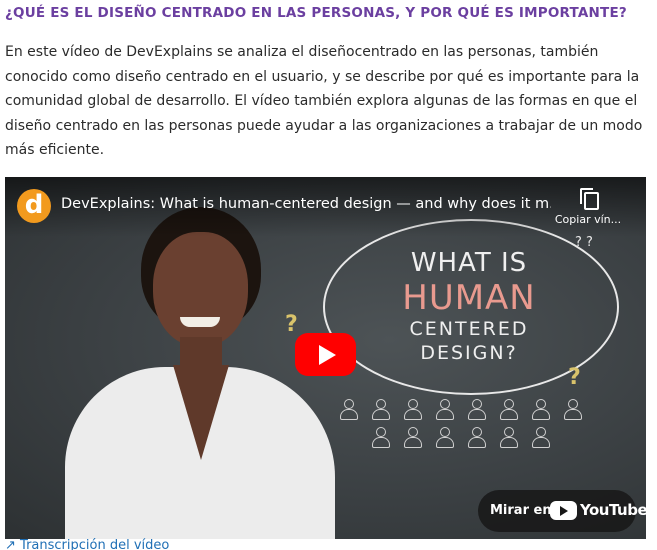 The image size is (657, 550). I want to click on external-link-icon: ↗, so click(10, 544).